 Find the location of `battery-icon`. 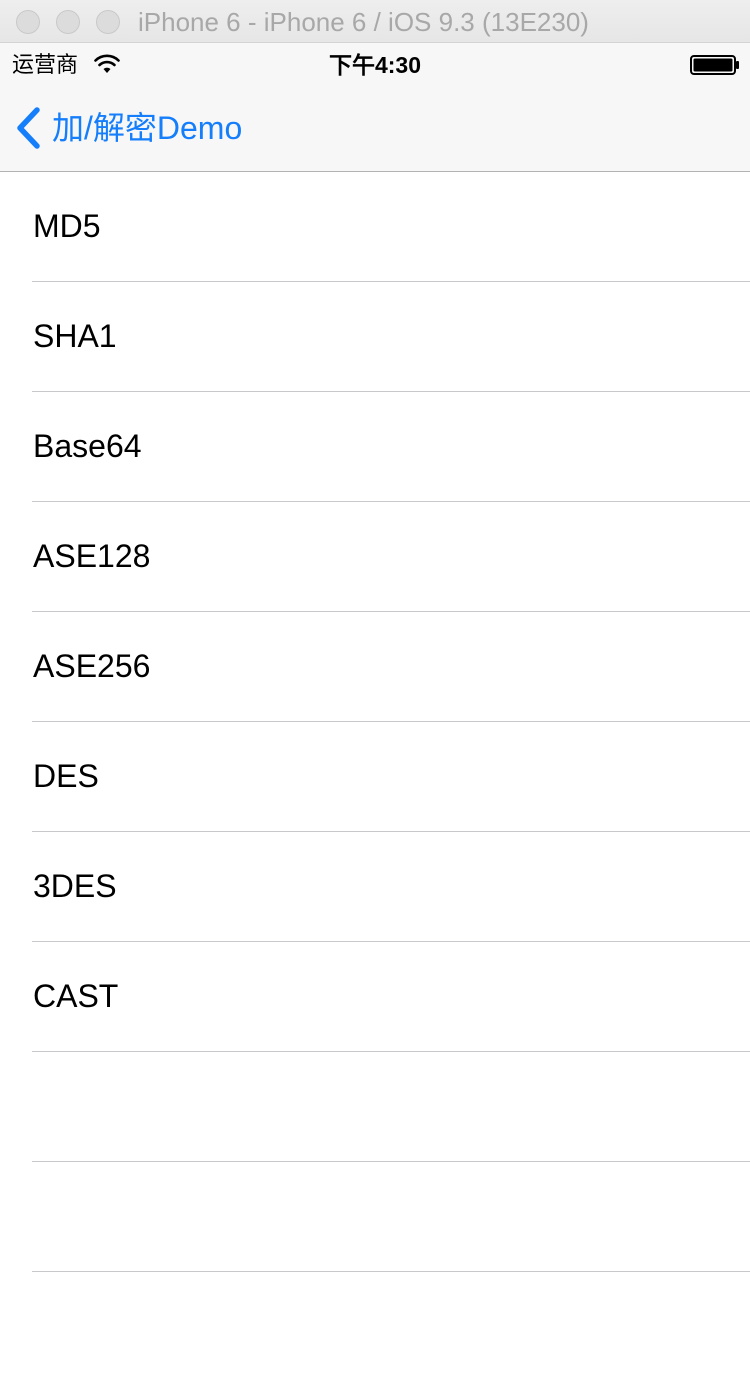

battery-icon is located at coordinates (714, 65).